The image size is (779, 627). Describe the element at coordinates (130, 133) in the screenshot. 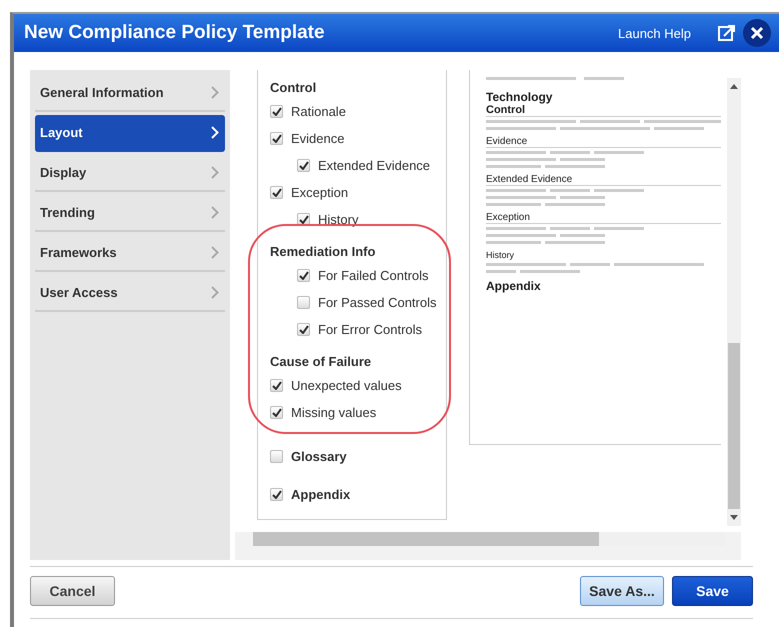

I see `sidebar-item: Layout` at that location.